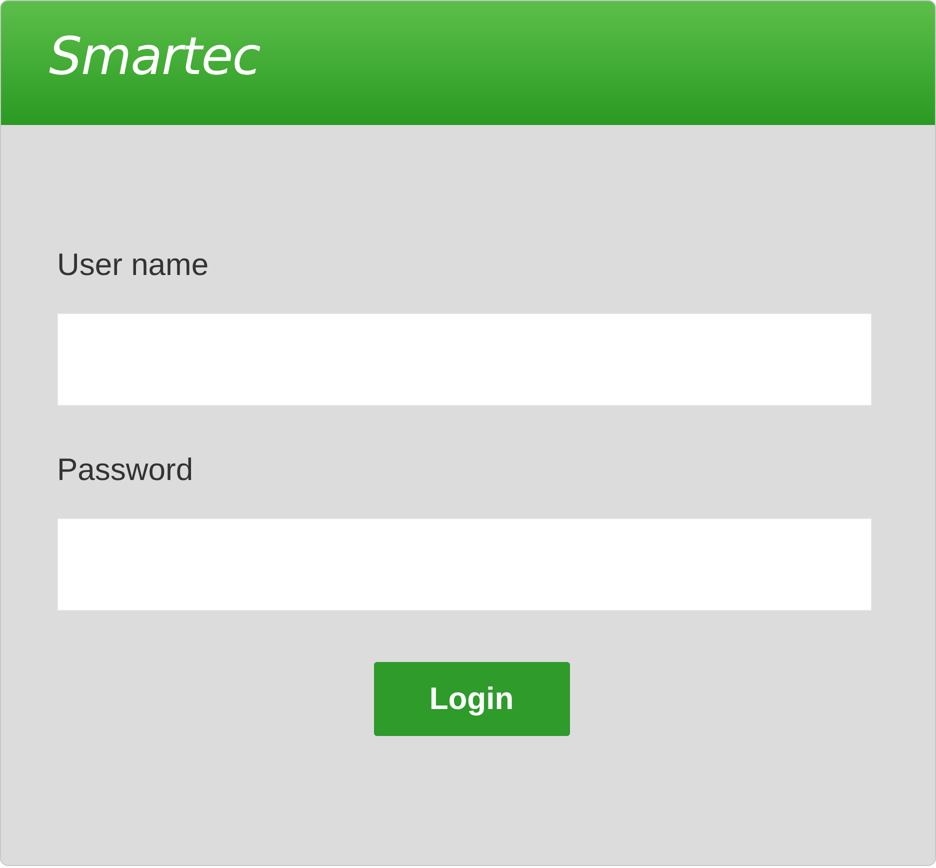 Image resolution: width=936 pixels, height=868 pixels. What do you see at coordinates (125, 470) in the screenshot?
I see `field-label: Password` at bounding box center [125, 470].